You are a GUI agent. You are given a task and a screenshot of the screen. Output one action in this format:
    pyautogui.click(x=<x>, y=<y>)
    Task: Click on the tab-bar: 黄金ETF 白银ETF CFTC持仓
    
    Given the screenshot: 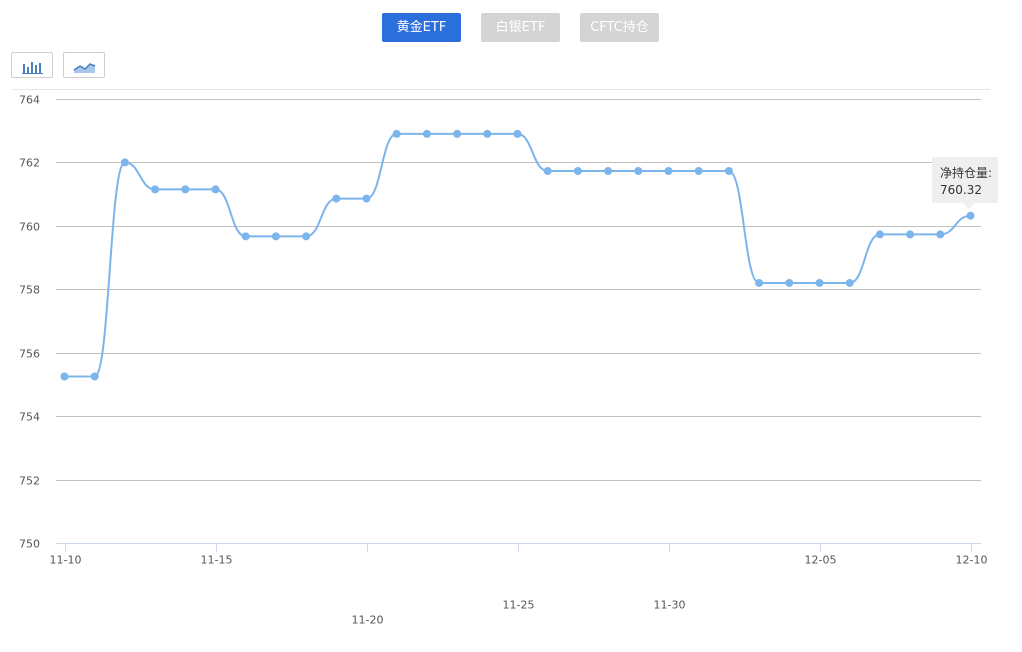 What is the action you would take?
    pyautogui.click(x=511, y=27)
    